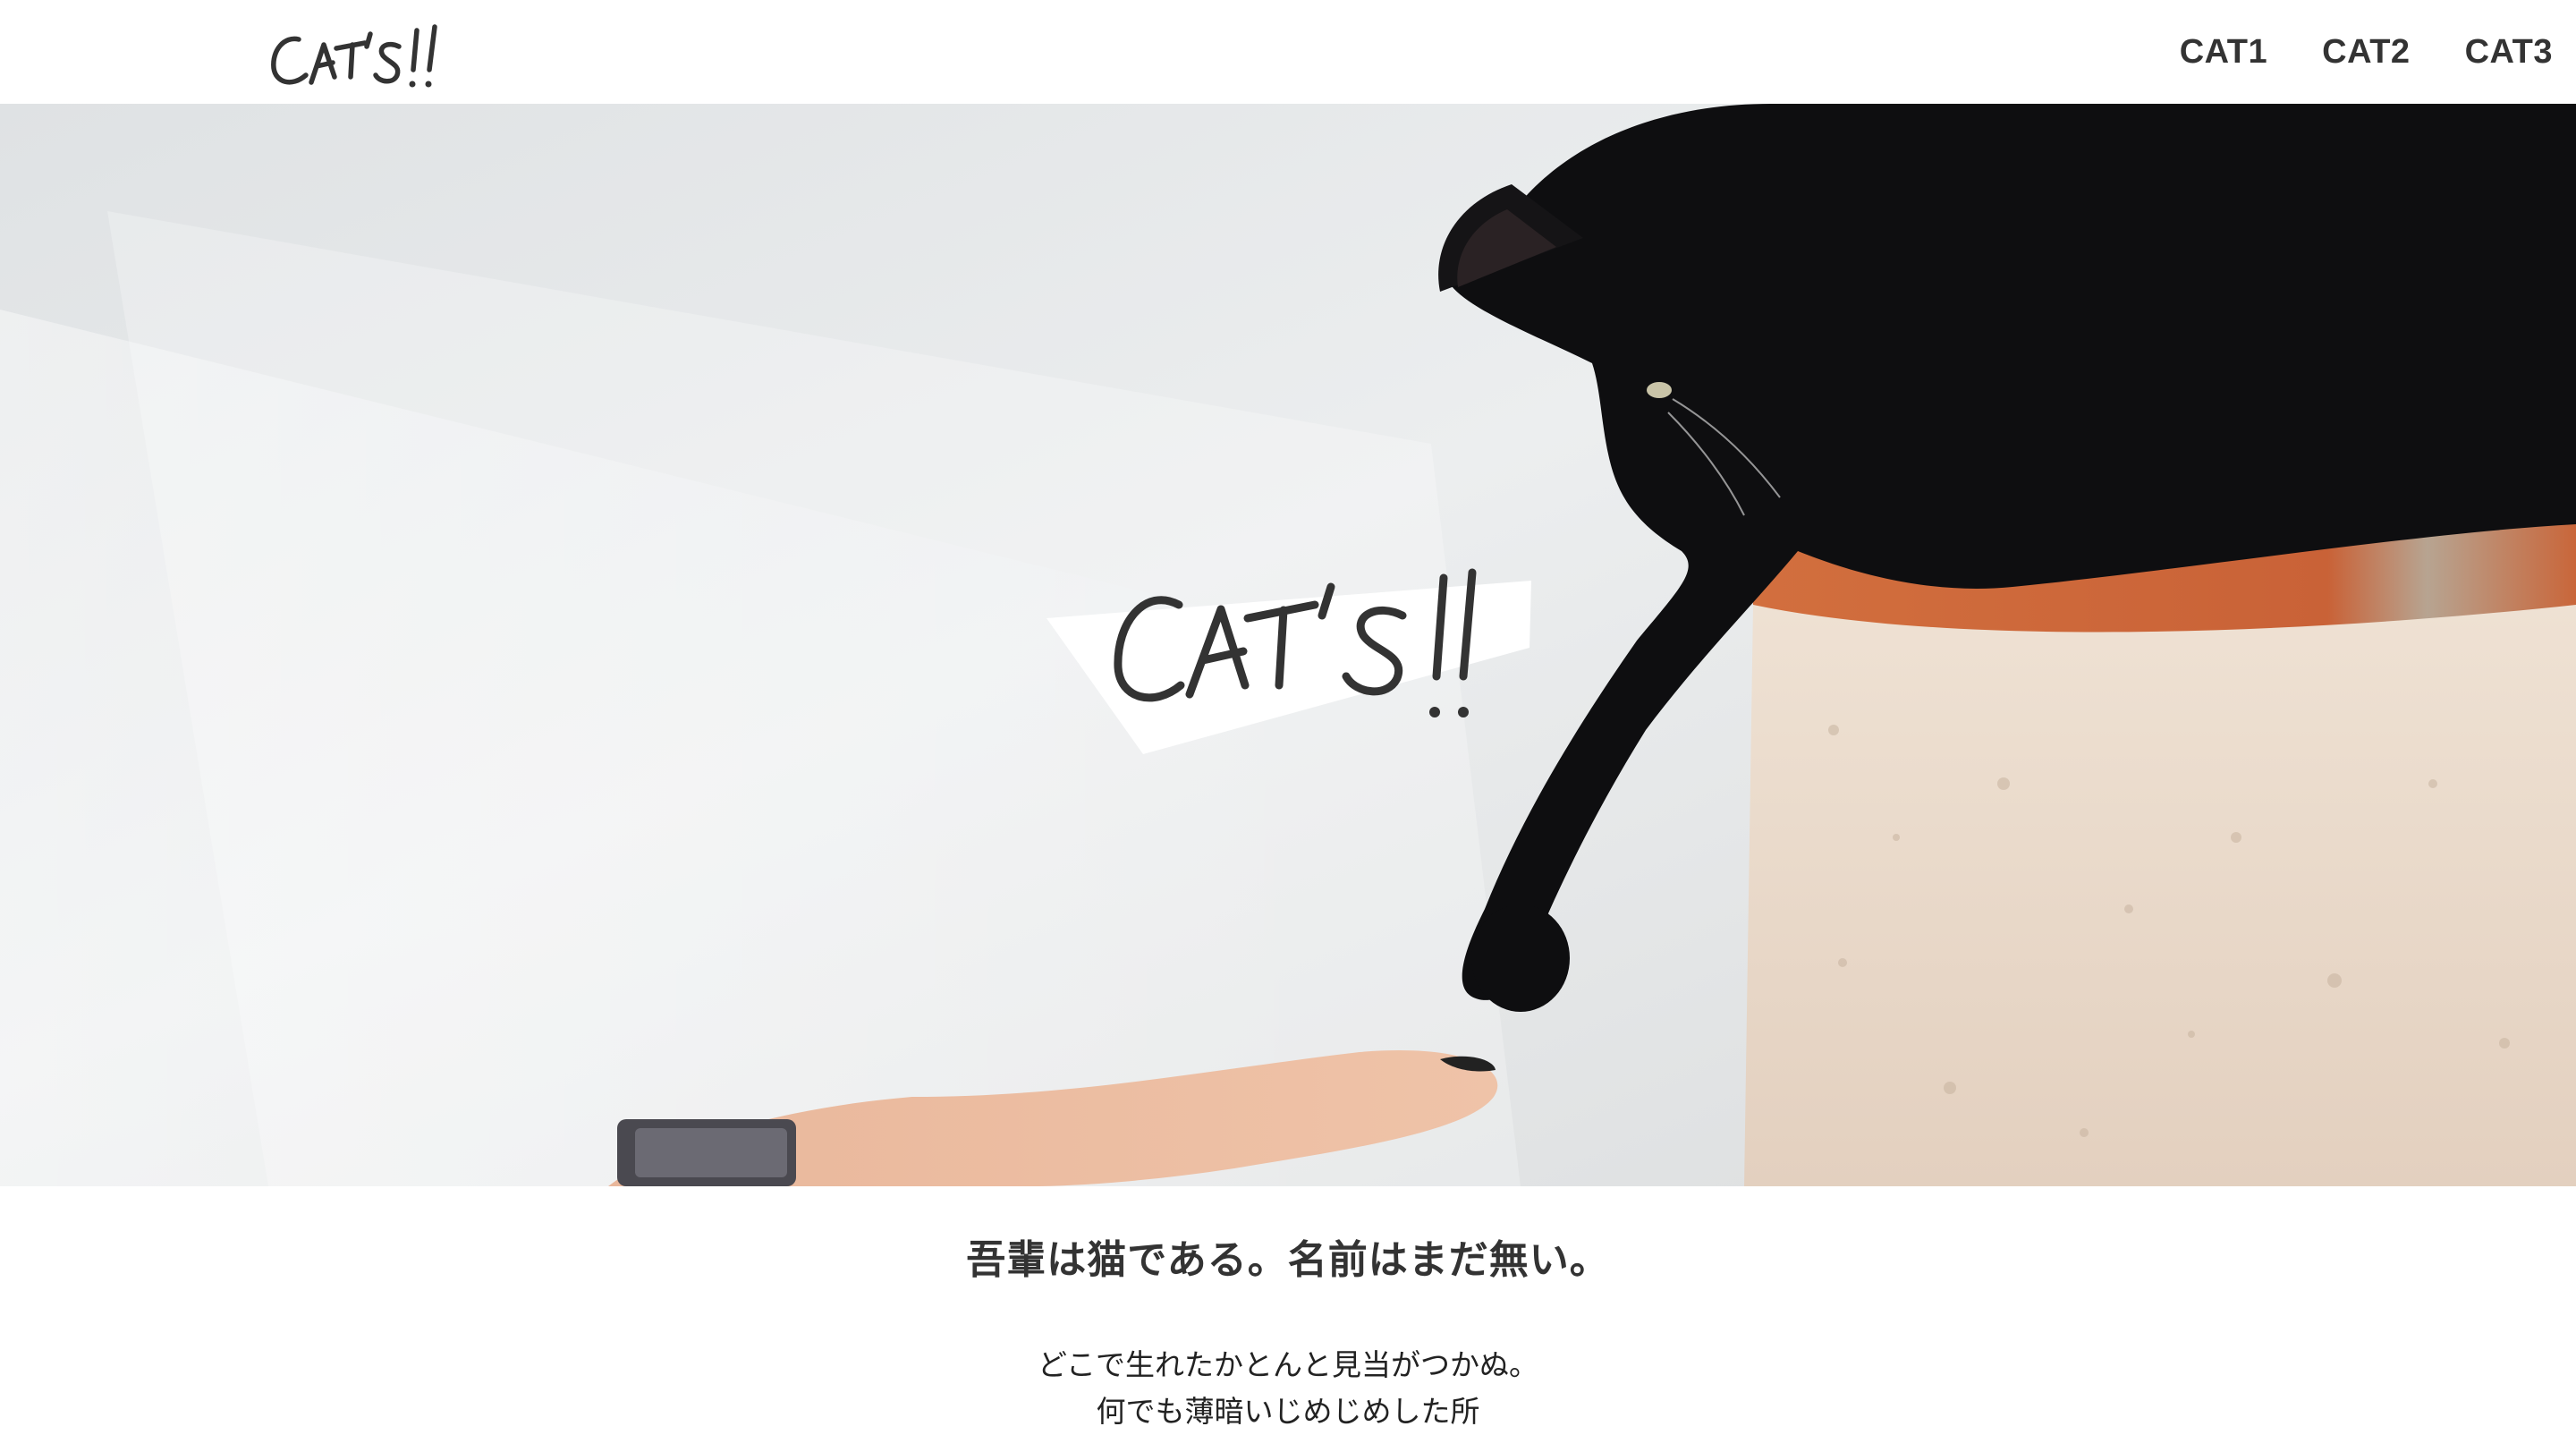  What do you see at coordinates (1288, 1259) in the screenshot?
I see `tagline-heading: 吾輩は猫である。名前はまだ無い。` at bounding box center [1288, 1259].